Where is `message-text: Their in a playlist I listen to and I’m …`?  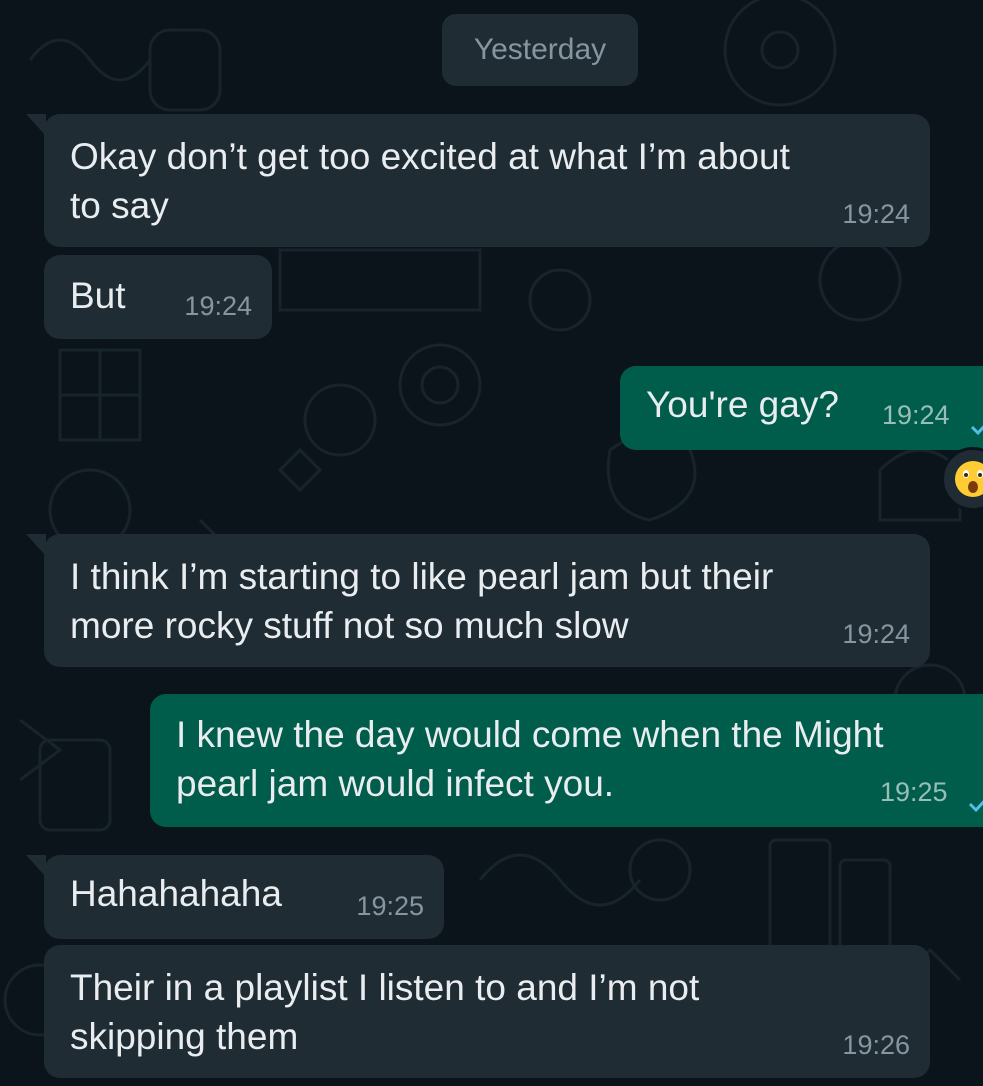 message-text: Their in a playlist I listen to and I’m … is located at coordinates (385, 1012).